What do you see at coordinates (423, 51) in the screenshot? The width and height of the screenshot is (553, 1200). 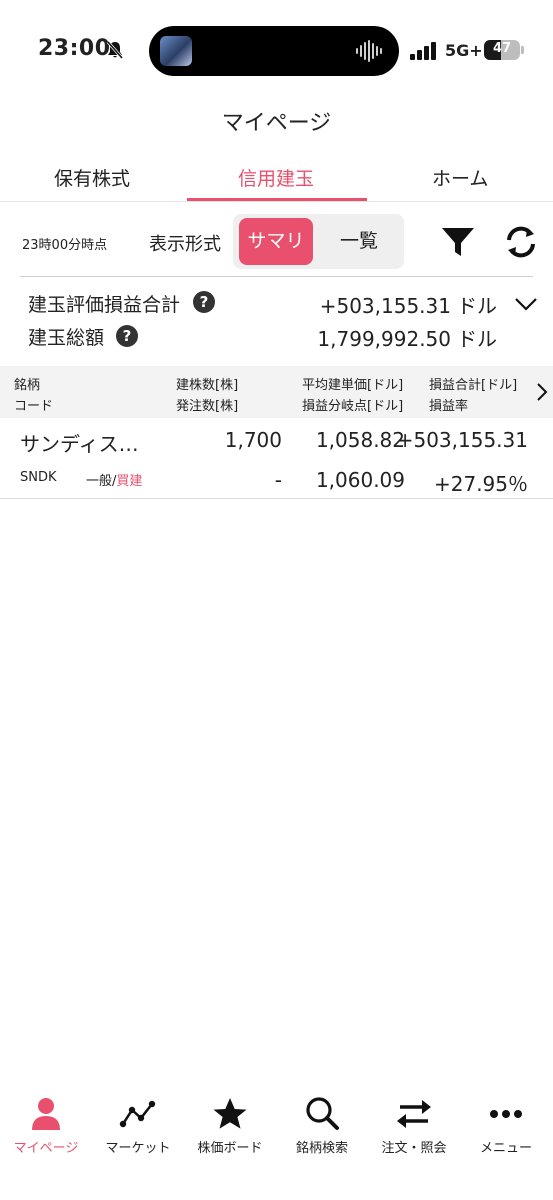 I see `cellular-signal-icon` at bounding box center [423, 51].